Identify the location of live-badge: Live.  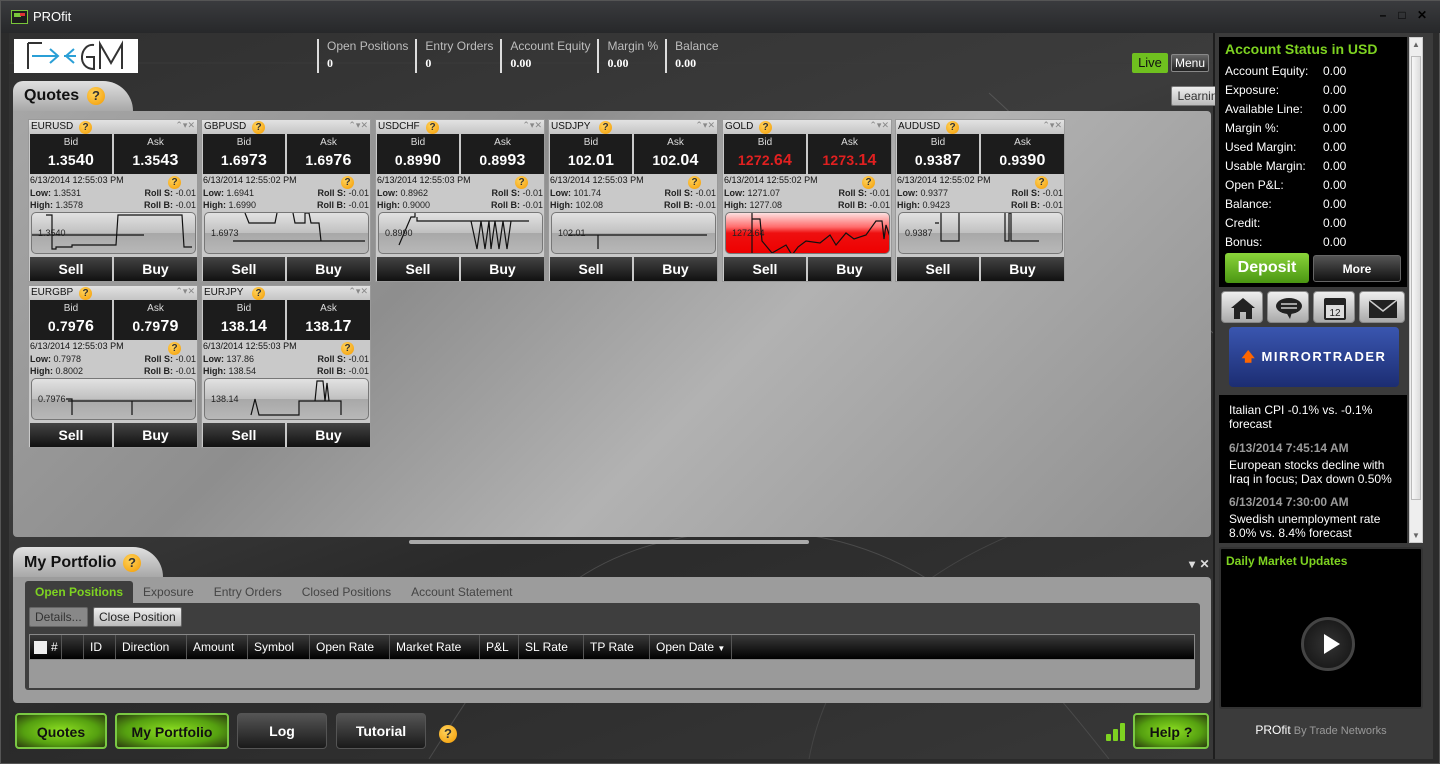
(1150, 63).